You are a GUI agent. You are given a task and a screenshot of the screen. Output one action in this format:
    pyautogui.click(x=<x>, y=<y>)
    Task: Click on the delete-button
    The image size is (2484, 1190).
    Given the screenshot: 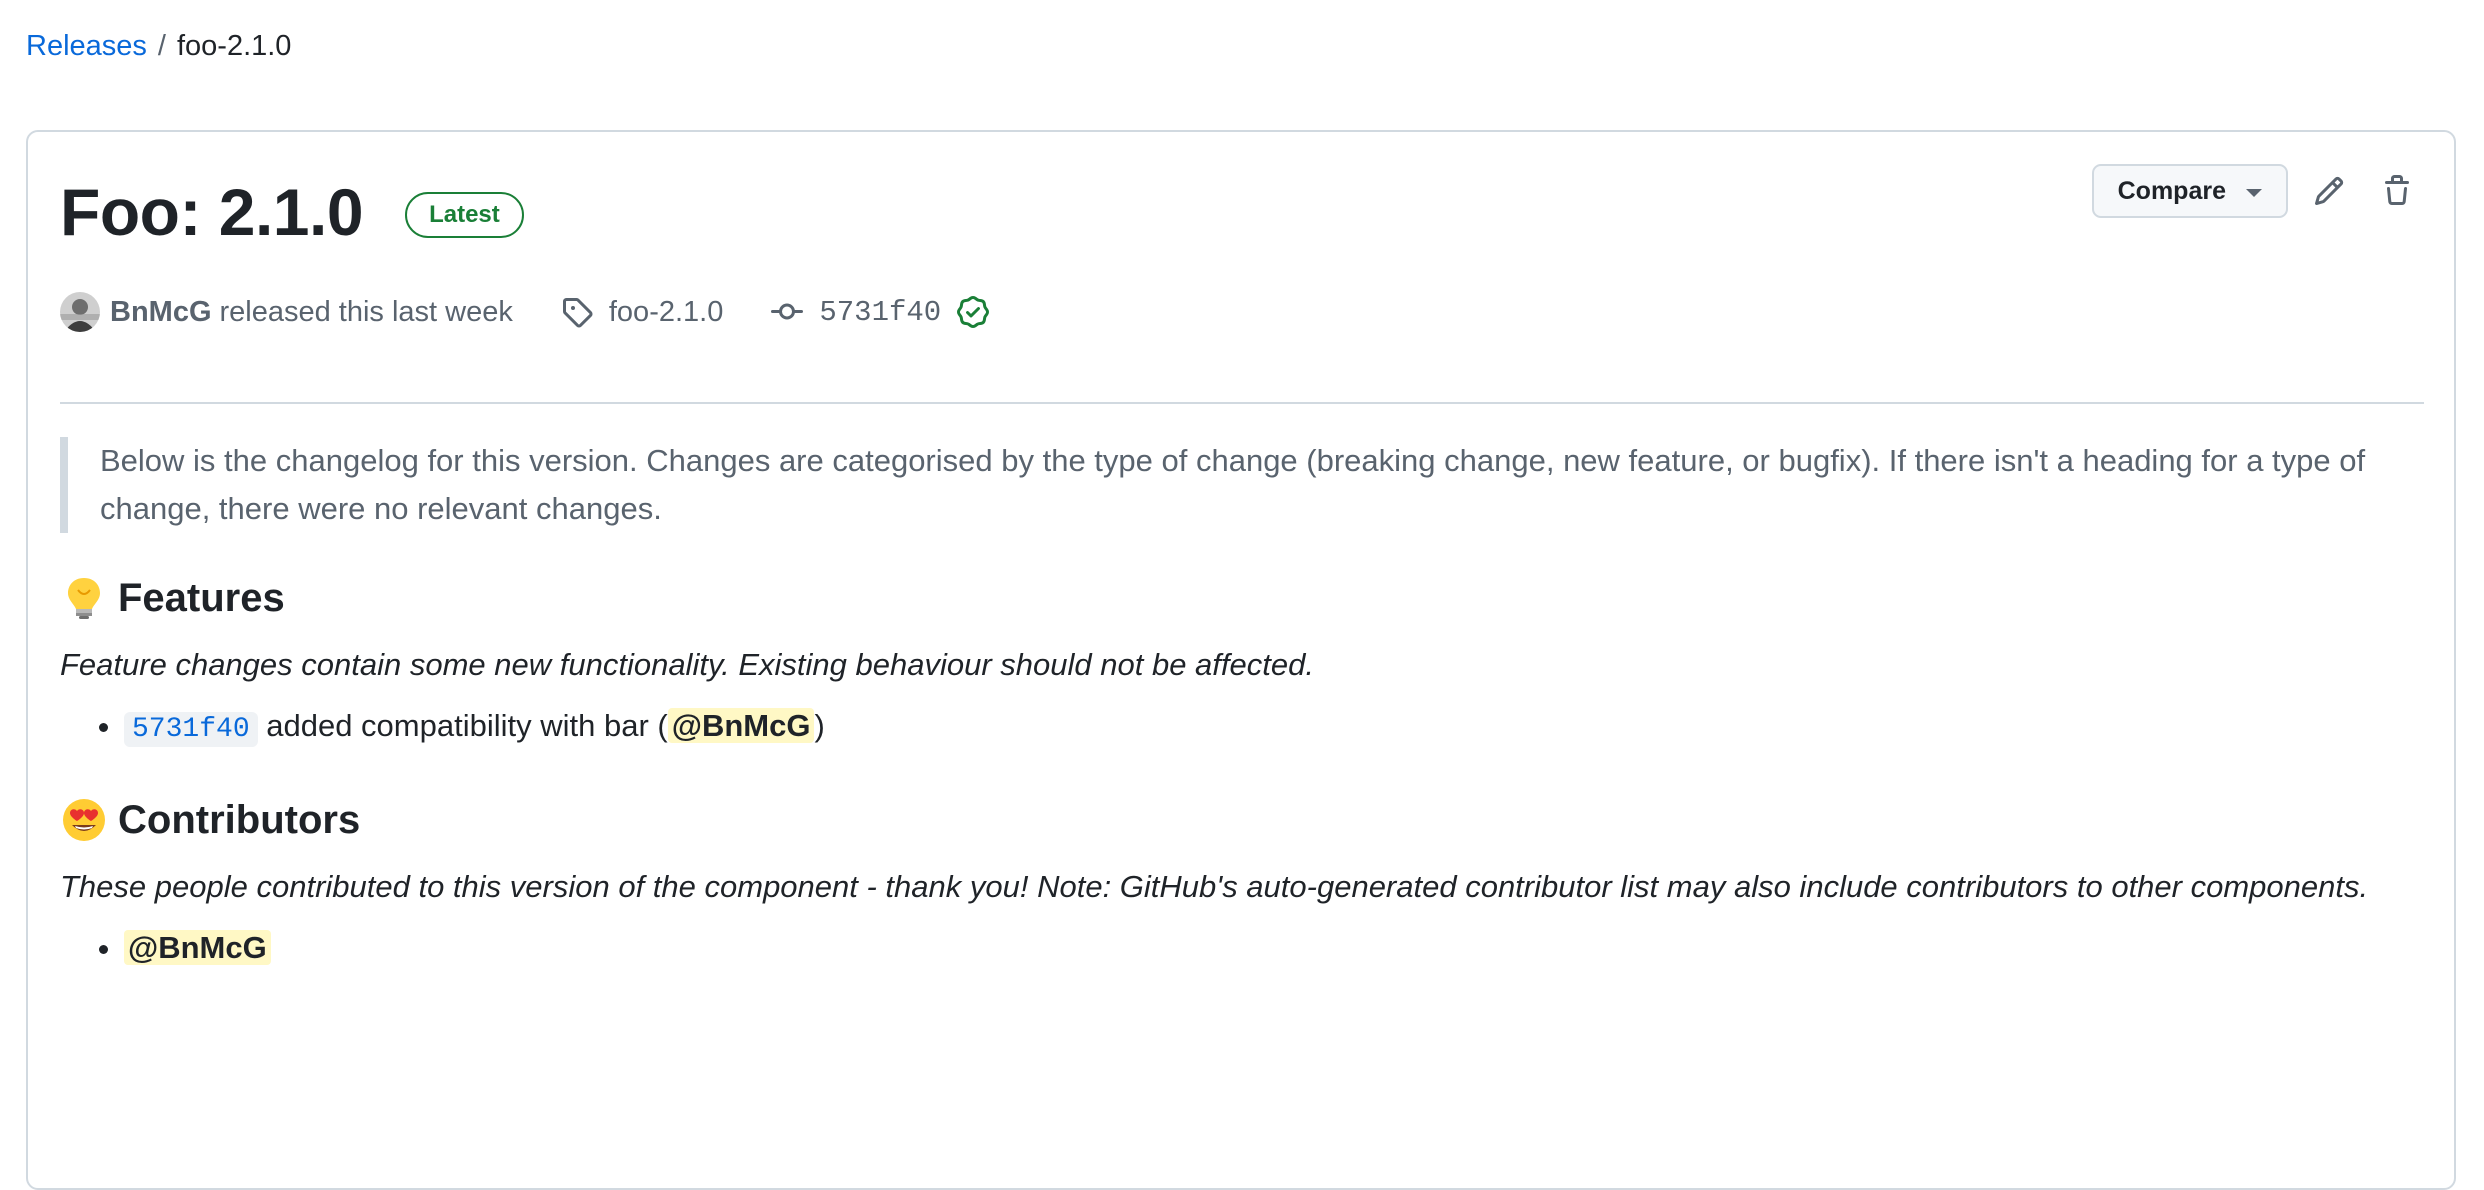 What is the action you would take?
    pyautogui.click(x=2397, y=191)
    